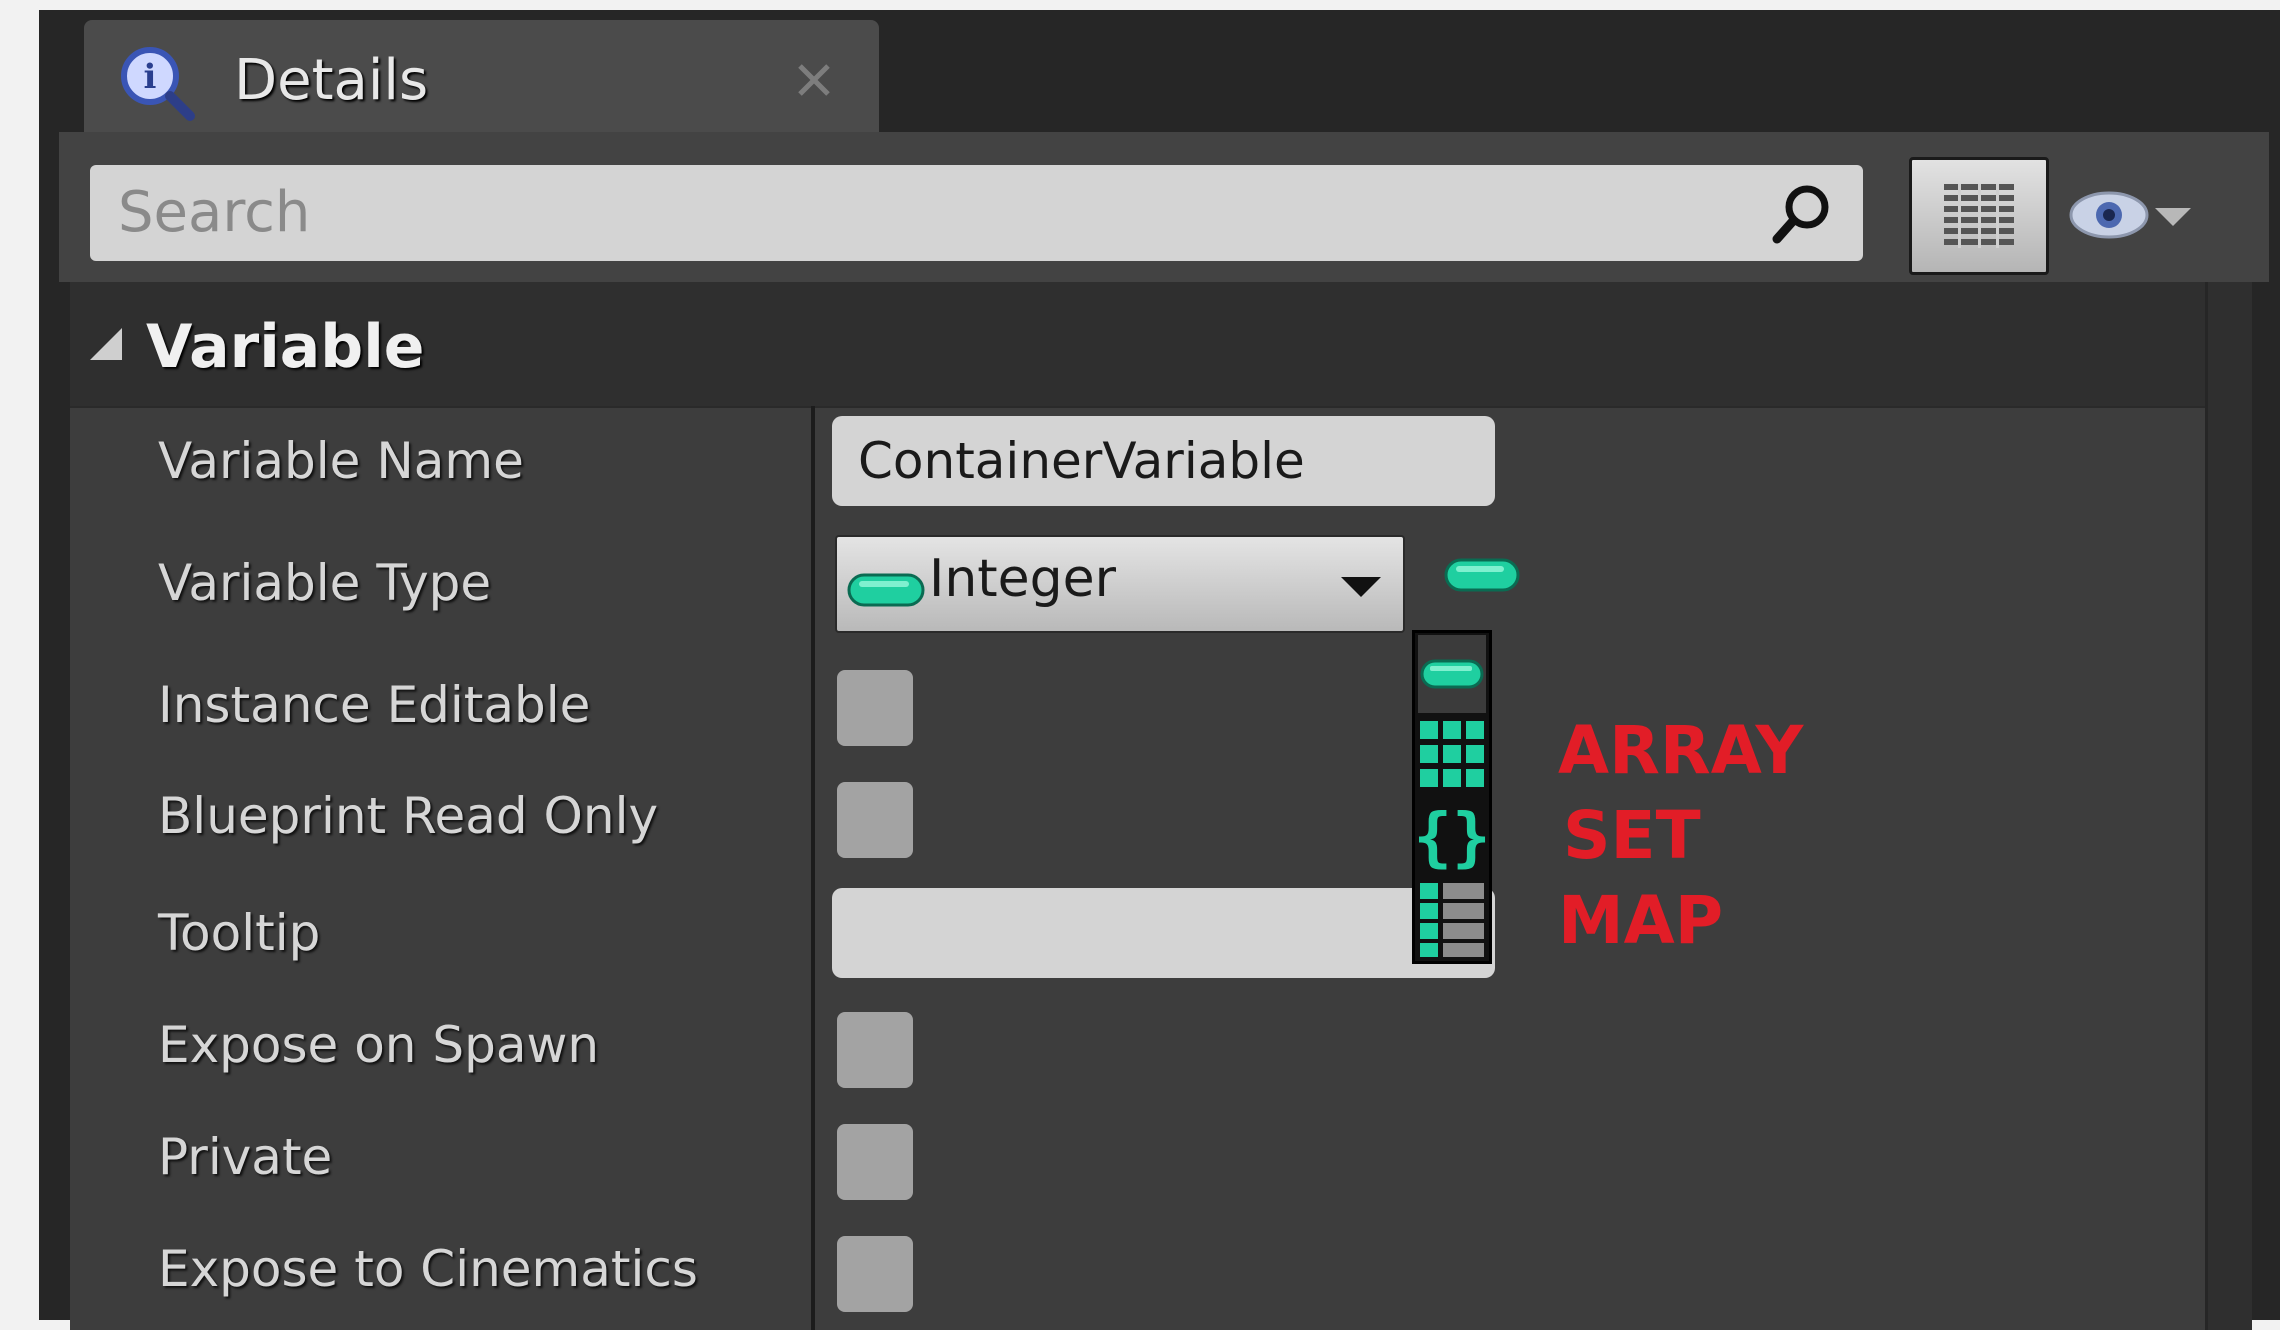 The height and width of the screenshot is (1330, 2280). Describe the element at coordinates (239, 933) in the screenshot. I see `tooltip-label: Tooltip` at that location.